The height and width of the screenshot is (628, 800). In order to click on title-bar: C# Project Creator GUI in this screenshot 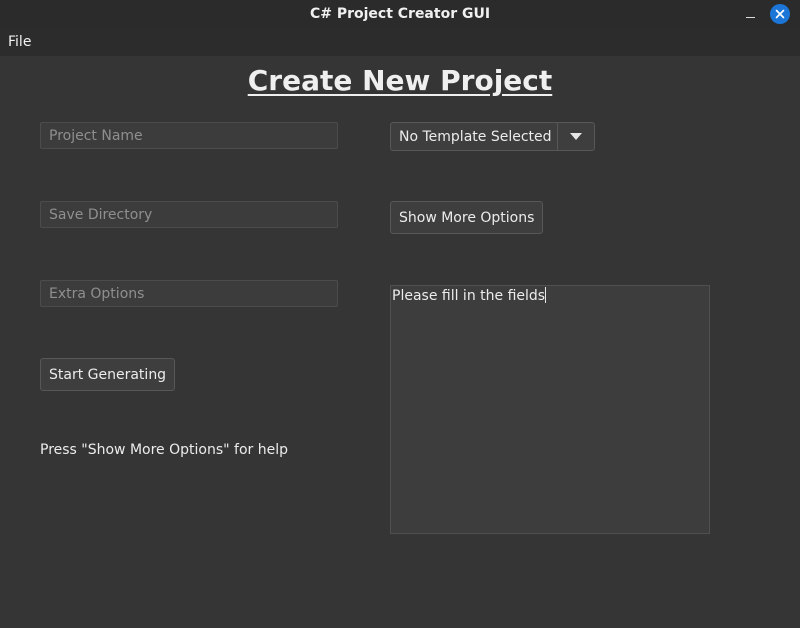, I will do `click(400, 14)`.